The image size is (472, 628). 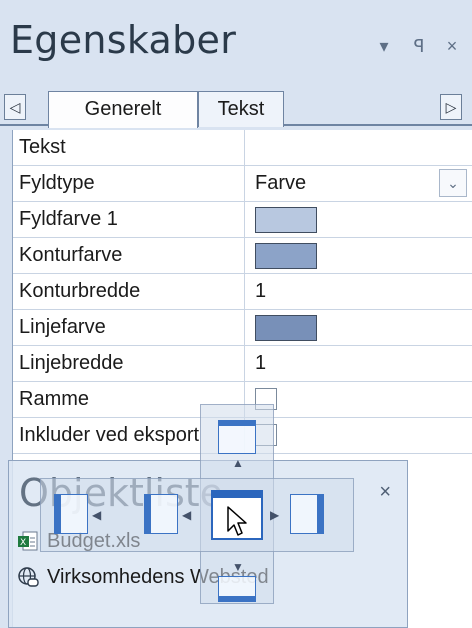 I want to click on property-row-fyldtype: Fyldtype Farve ⌄, so click(x=242, y=184).